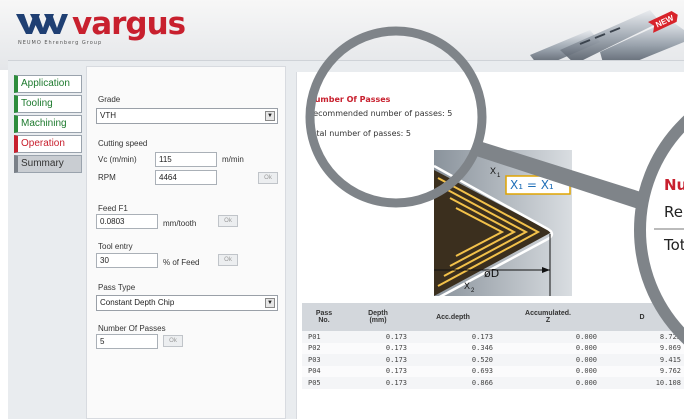 Image resolution: width=684 pixels, height=419 pixels. I want to click on feed-ok-button: Ok, so click(228, 221).